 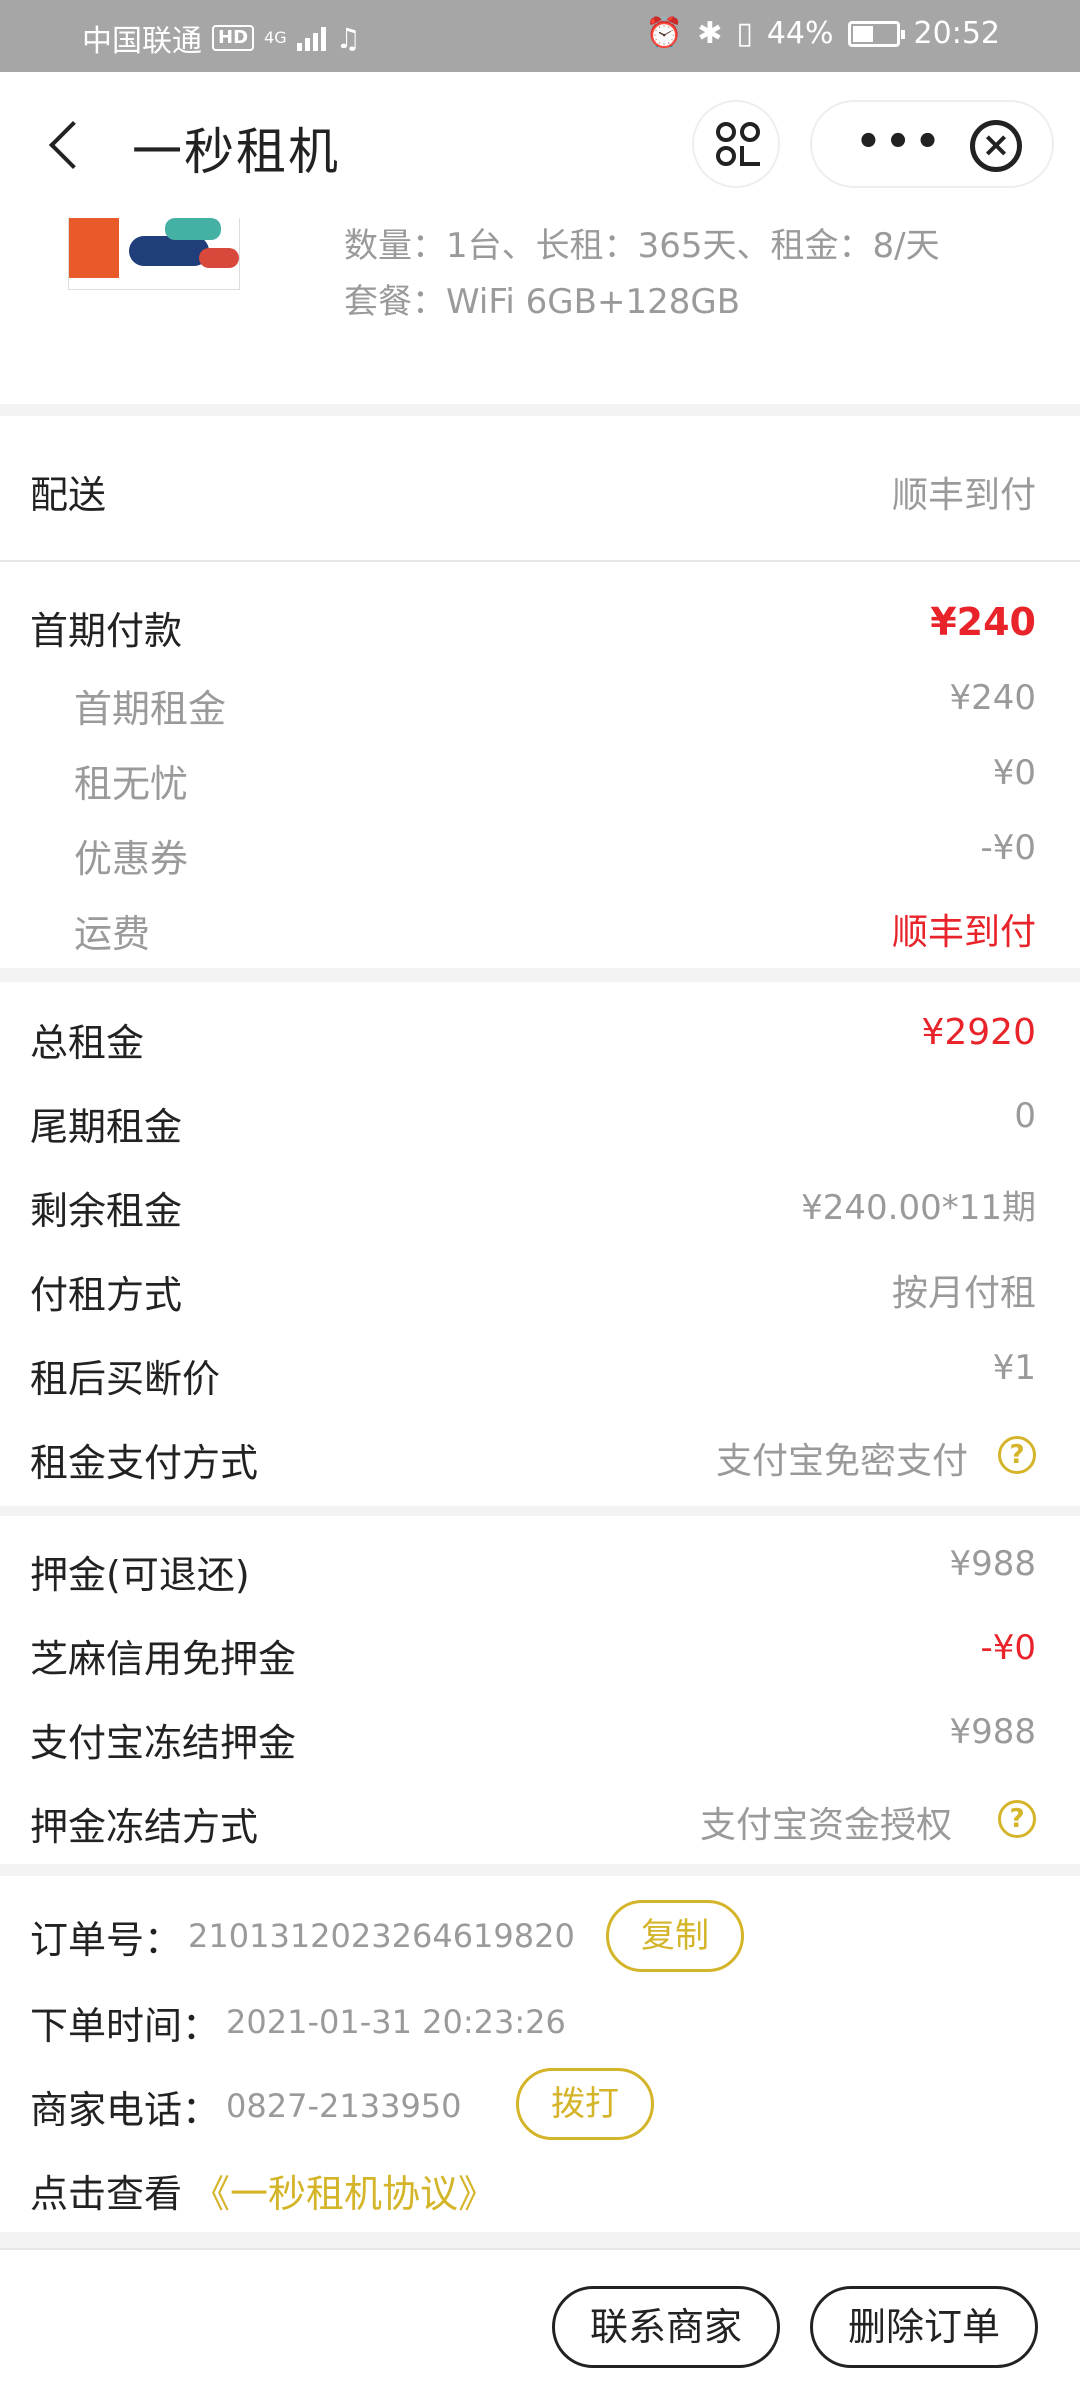 What do you see at coordinates (876, 33) in the screenshot?
I see `battery-icon` at bounding box center [876, 33].